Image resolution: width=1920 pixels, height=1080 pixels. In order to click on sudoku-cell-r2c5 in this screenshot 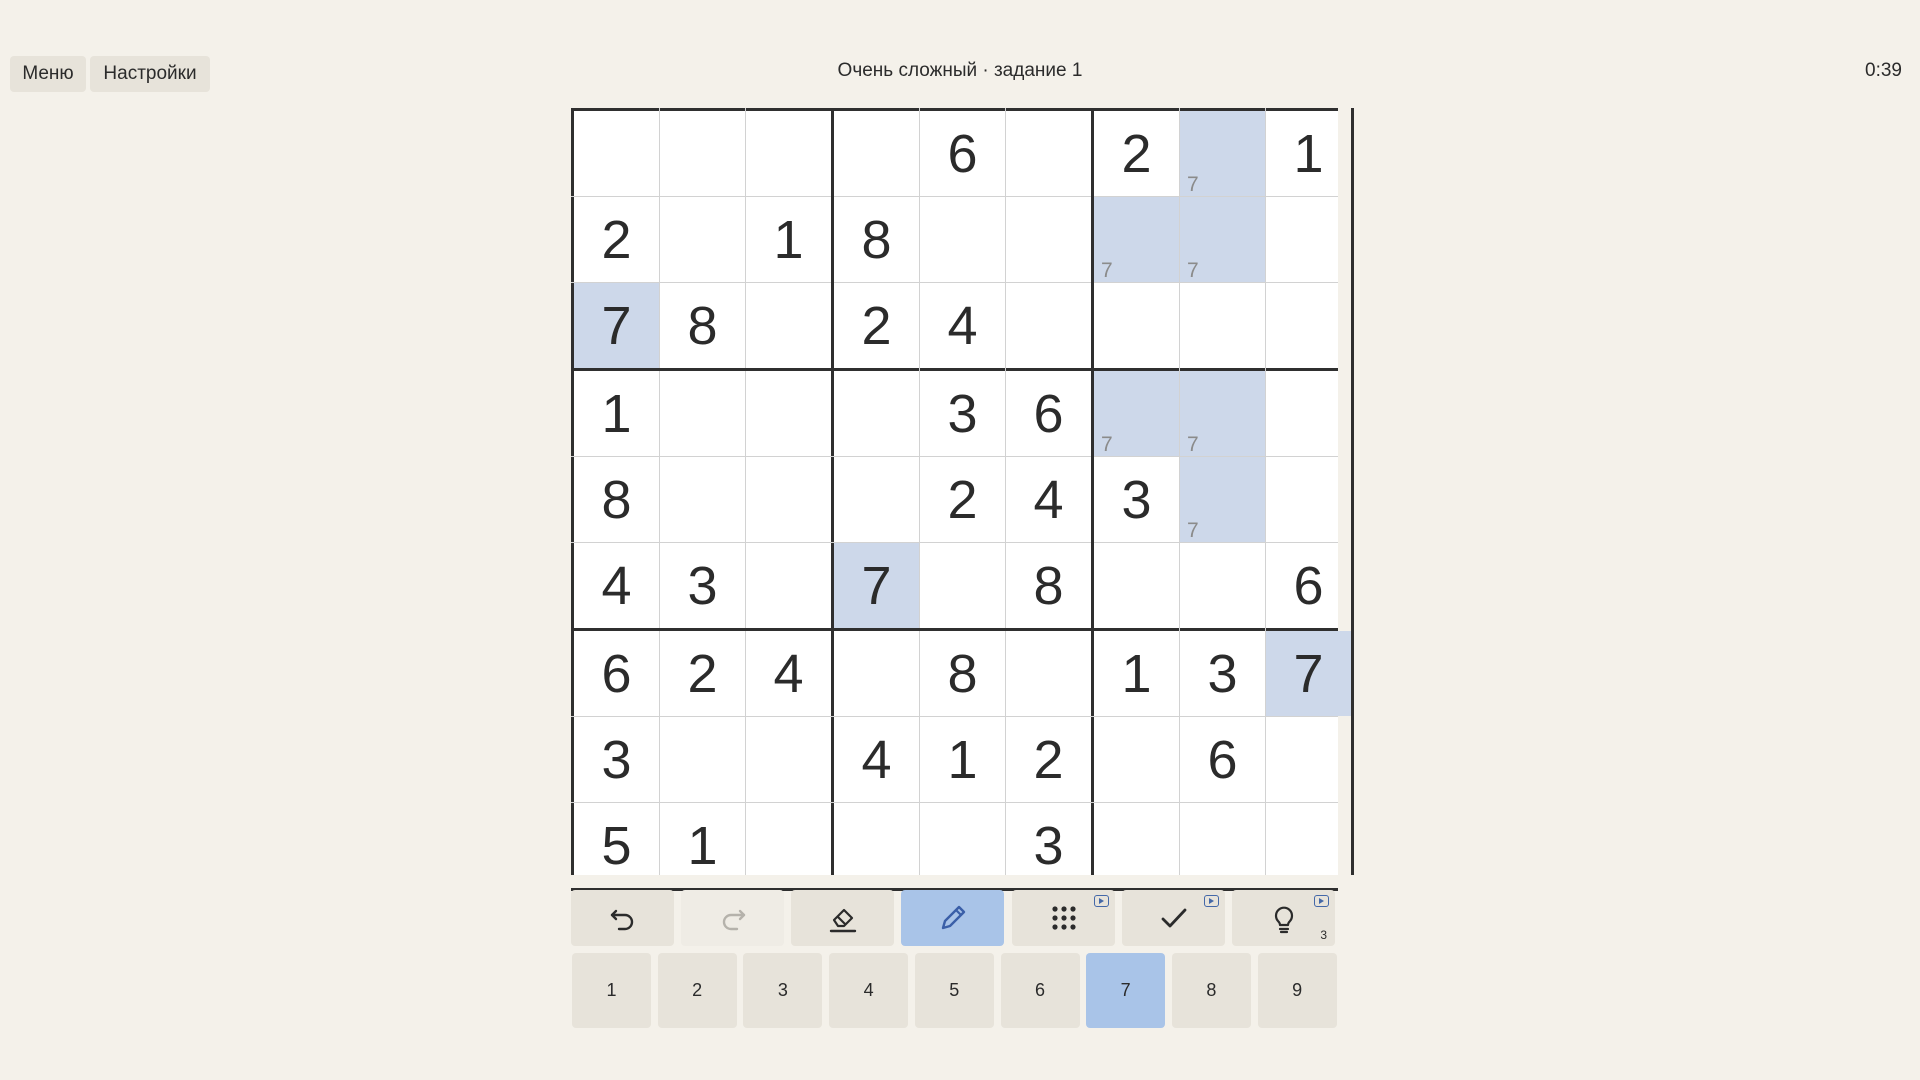, I will do `click(962, 239)`.